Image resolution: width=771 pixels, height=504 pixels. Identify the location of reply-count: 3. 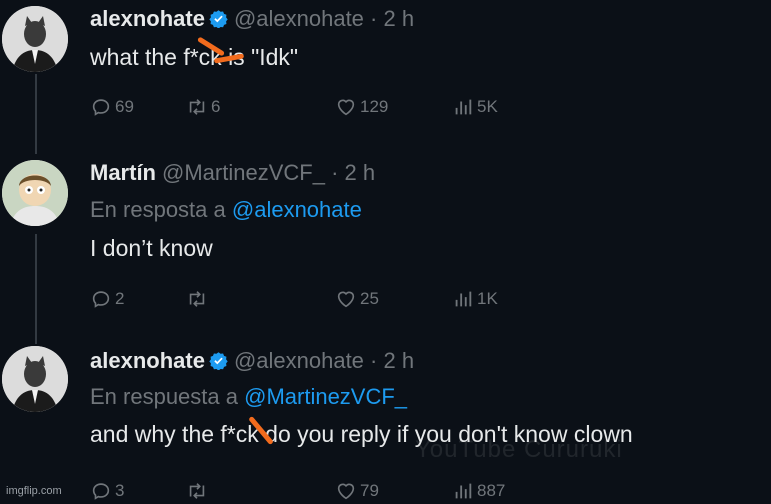
(120, 490).